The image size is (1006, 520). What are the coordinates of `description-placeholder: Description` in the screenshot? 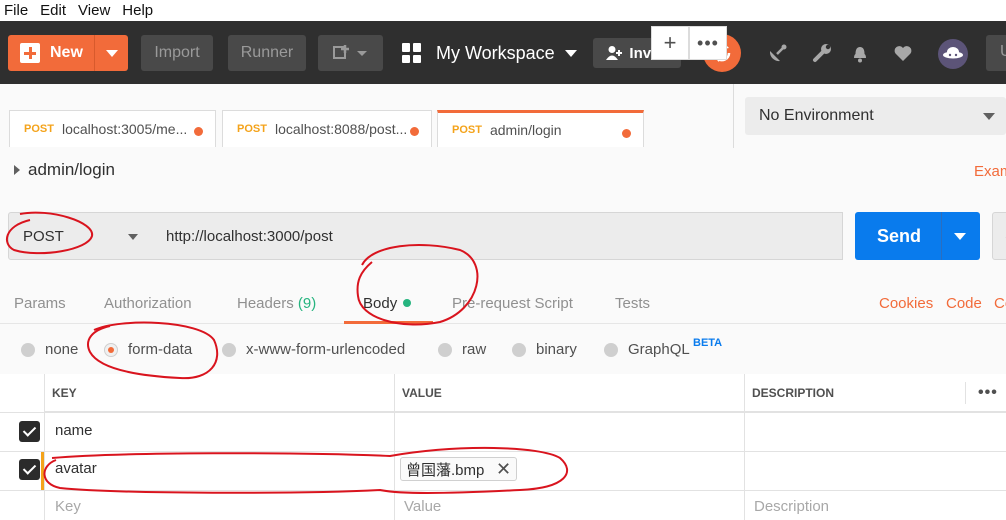 It's located at (791, 506).